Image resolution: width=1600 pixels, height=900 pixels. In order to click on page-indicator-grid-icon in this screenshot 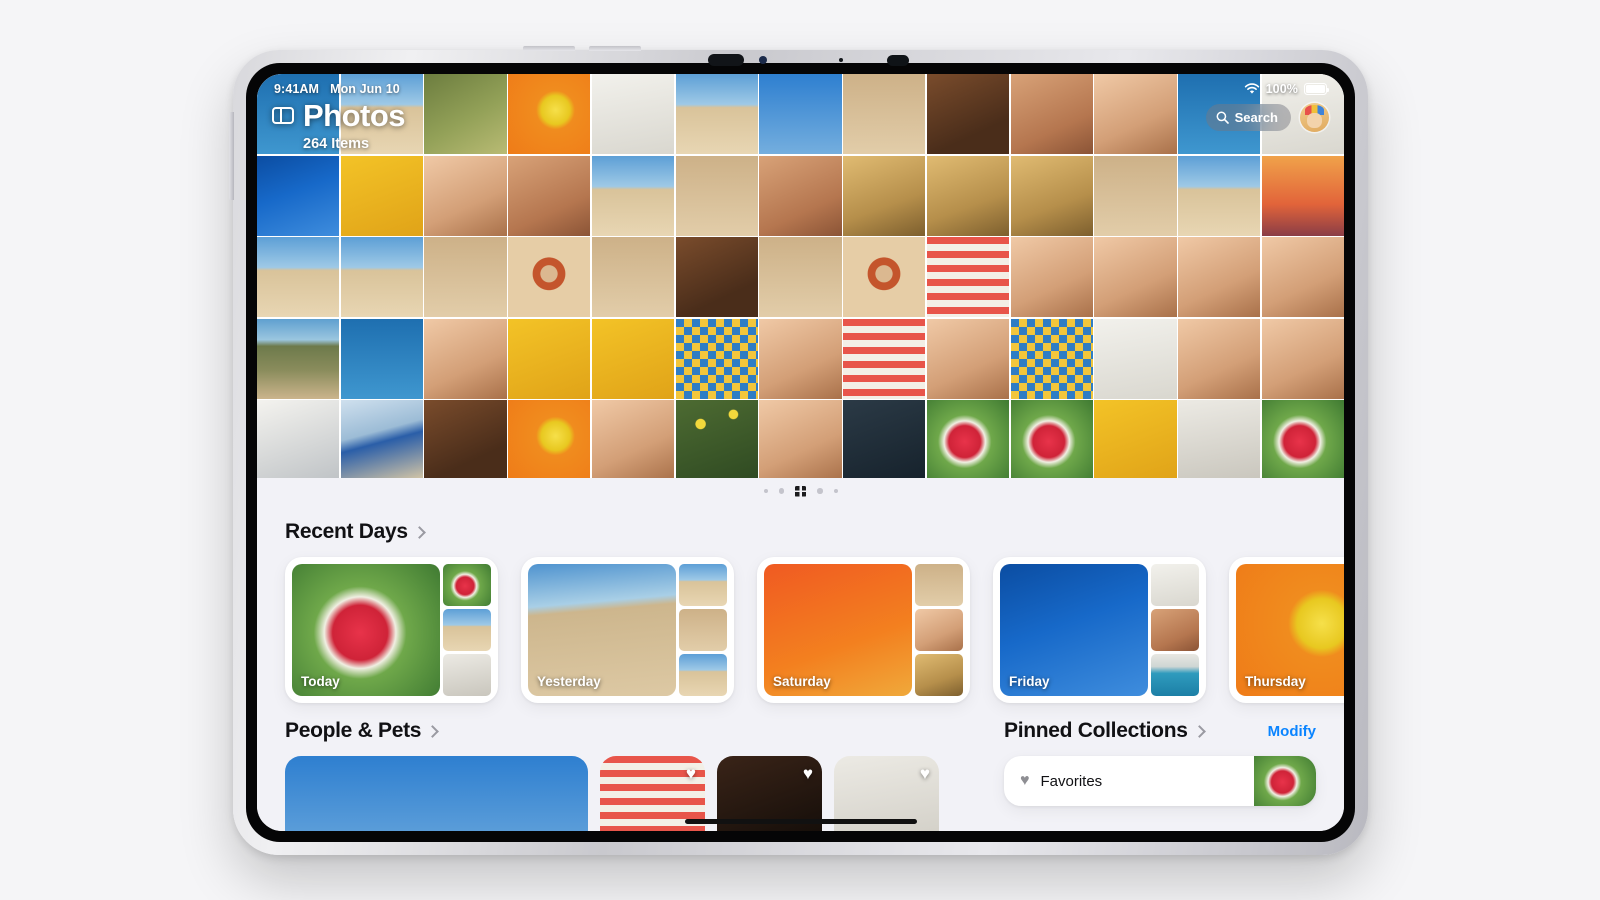, I will do `click(800, 491)`.